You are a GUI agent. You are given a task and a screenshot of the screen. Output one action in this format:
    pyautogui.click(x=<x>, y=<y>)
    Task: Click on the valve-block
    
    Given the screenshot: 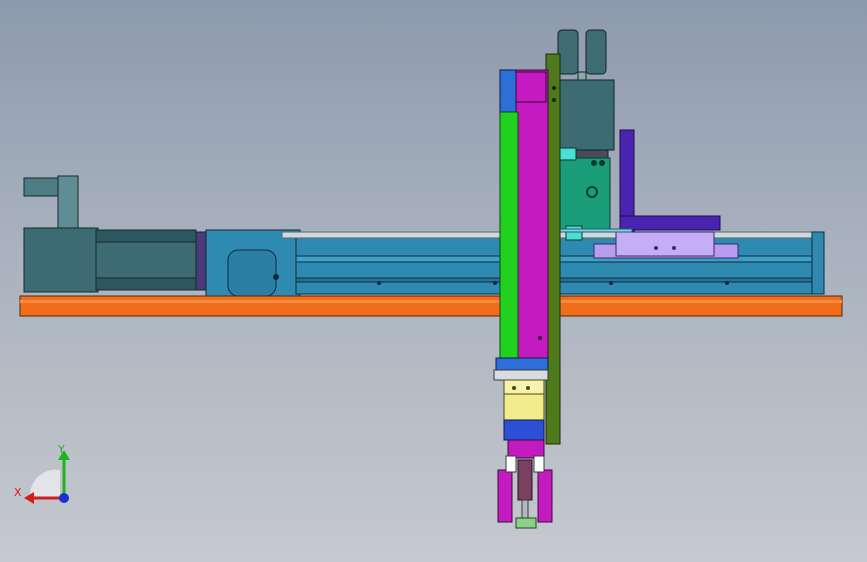 What is the action you would take?
    pyautogui.click(x=585, y=115)
    